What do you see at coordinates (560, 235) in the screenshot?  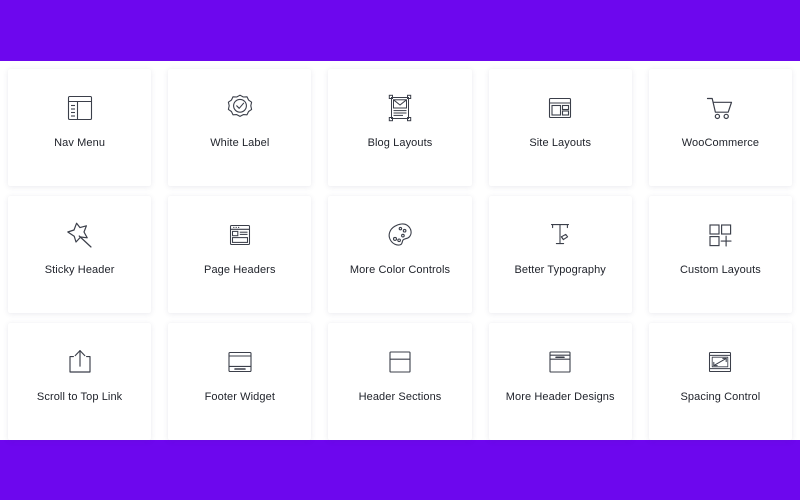 I see `typography-t-pen-icon` at bounding box center [560, 235].